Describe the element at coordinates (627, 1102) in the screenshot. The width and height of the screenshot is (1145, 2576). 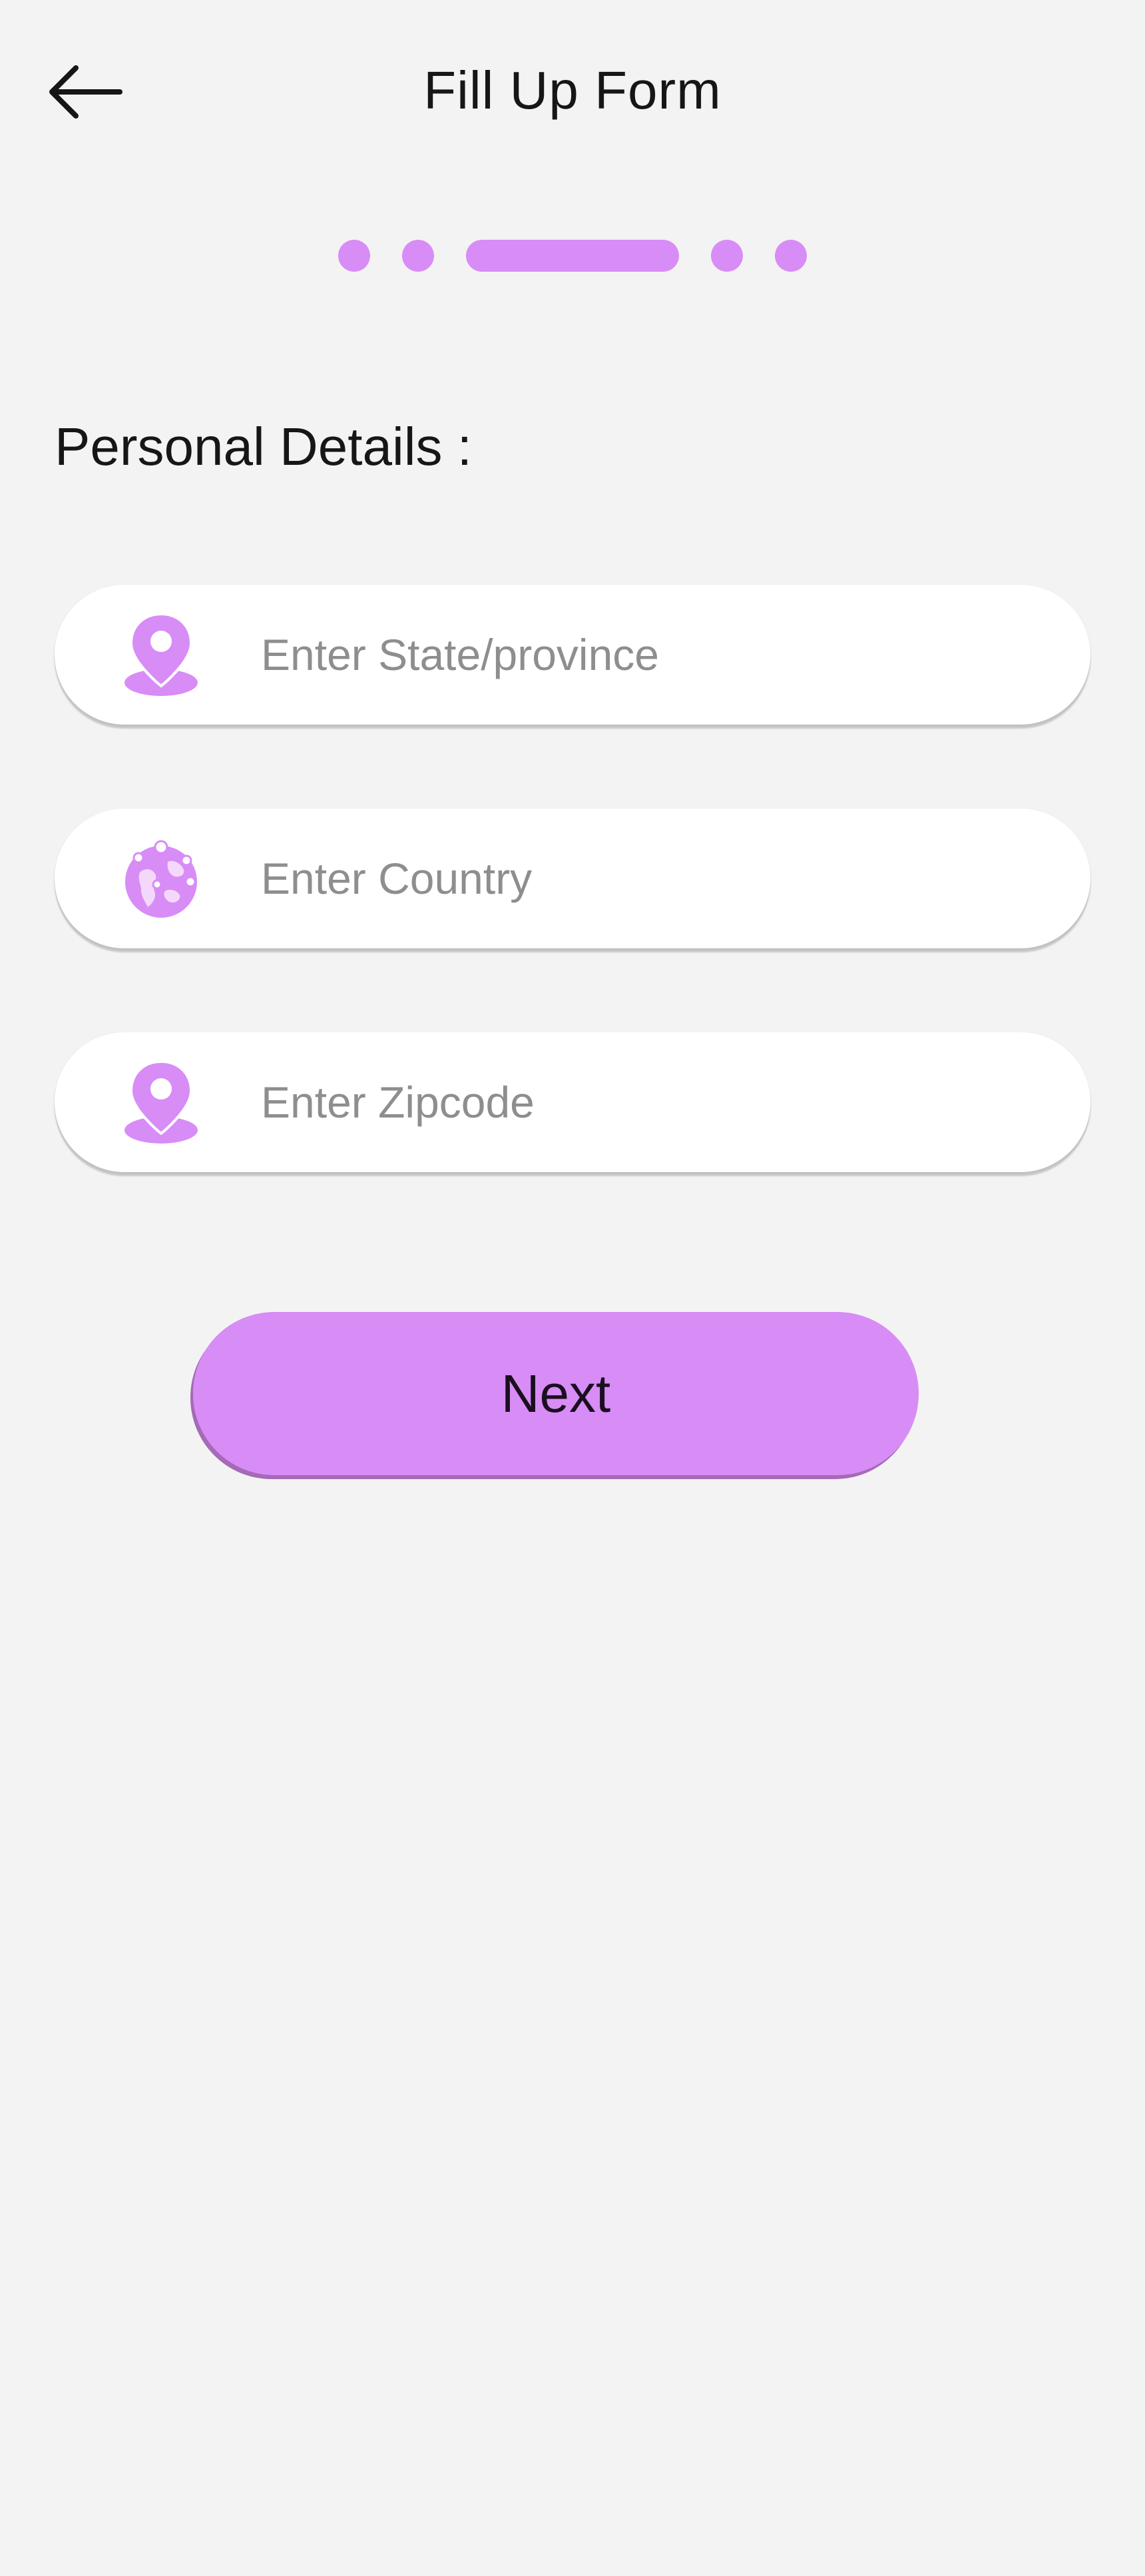
I see `zipcode-input` at that location.